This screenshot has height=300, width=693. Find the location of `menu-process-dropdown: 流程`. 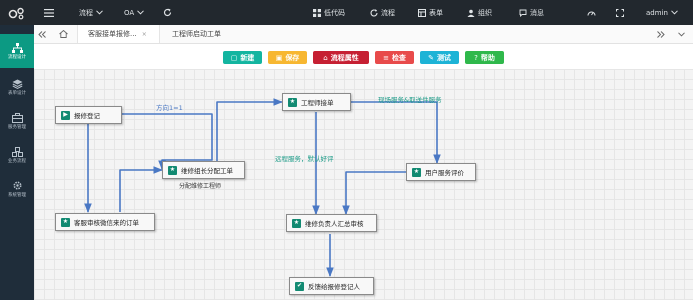

menu-process-dropdown: 流程 is located at coordinates (91, 12).